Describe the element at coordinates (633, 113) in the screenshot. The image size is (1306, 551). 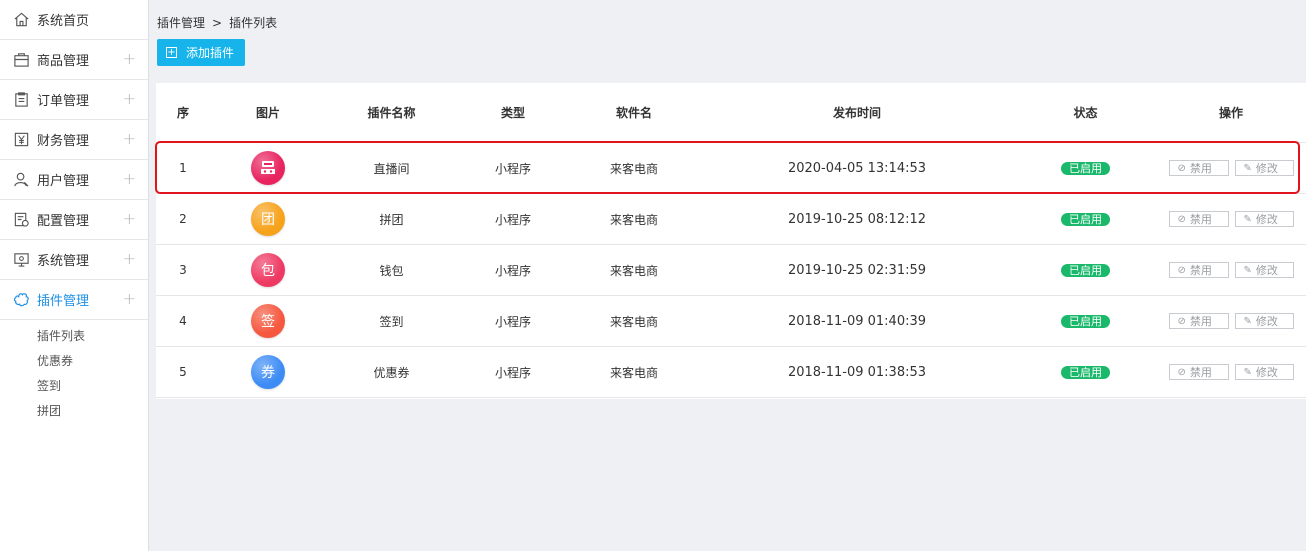
I see `column-header: 软件名` at that location.